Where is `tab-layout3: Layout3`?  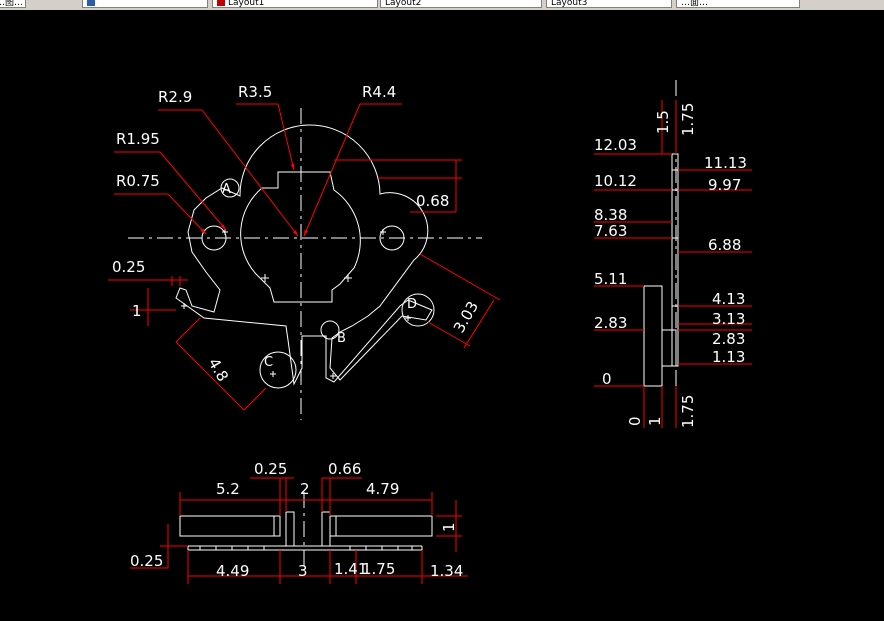 tab-layout3: Layout3 is located at coordinates (609, 4).